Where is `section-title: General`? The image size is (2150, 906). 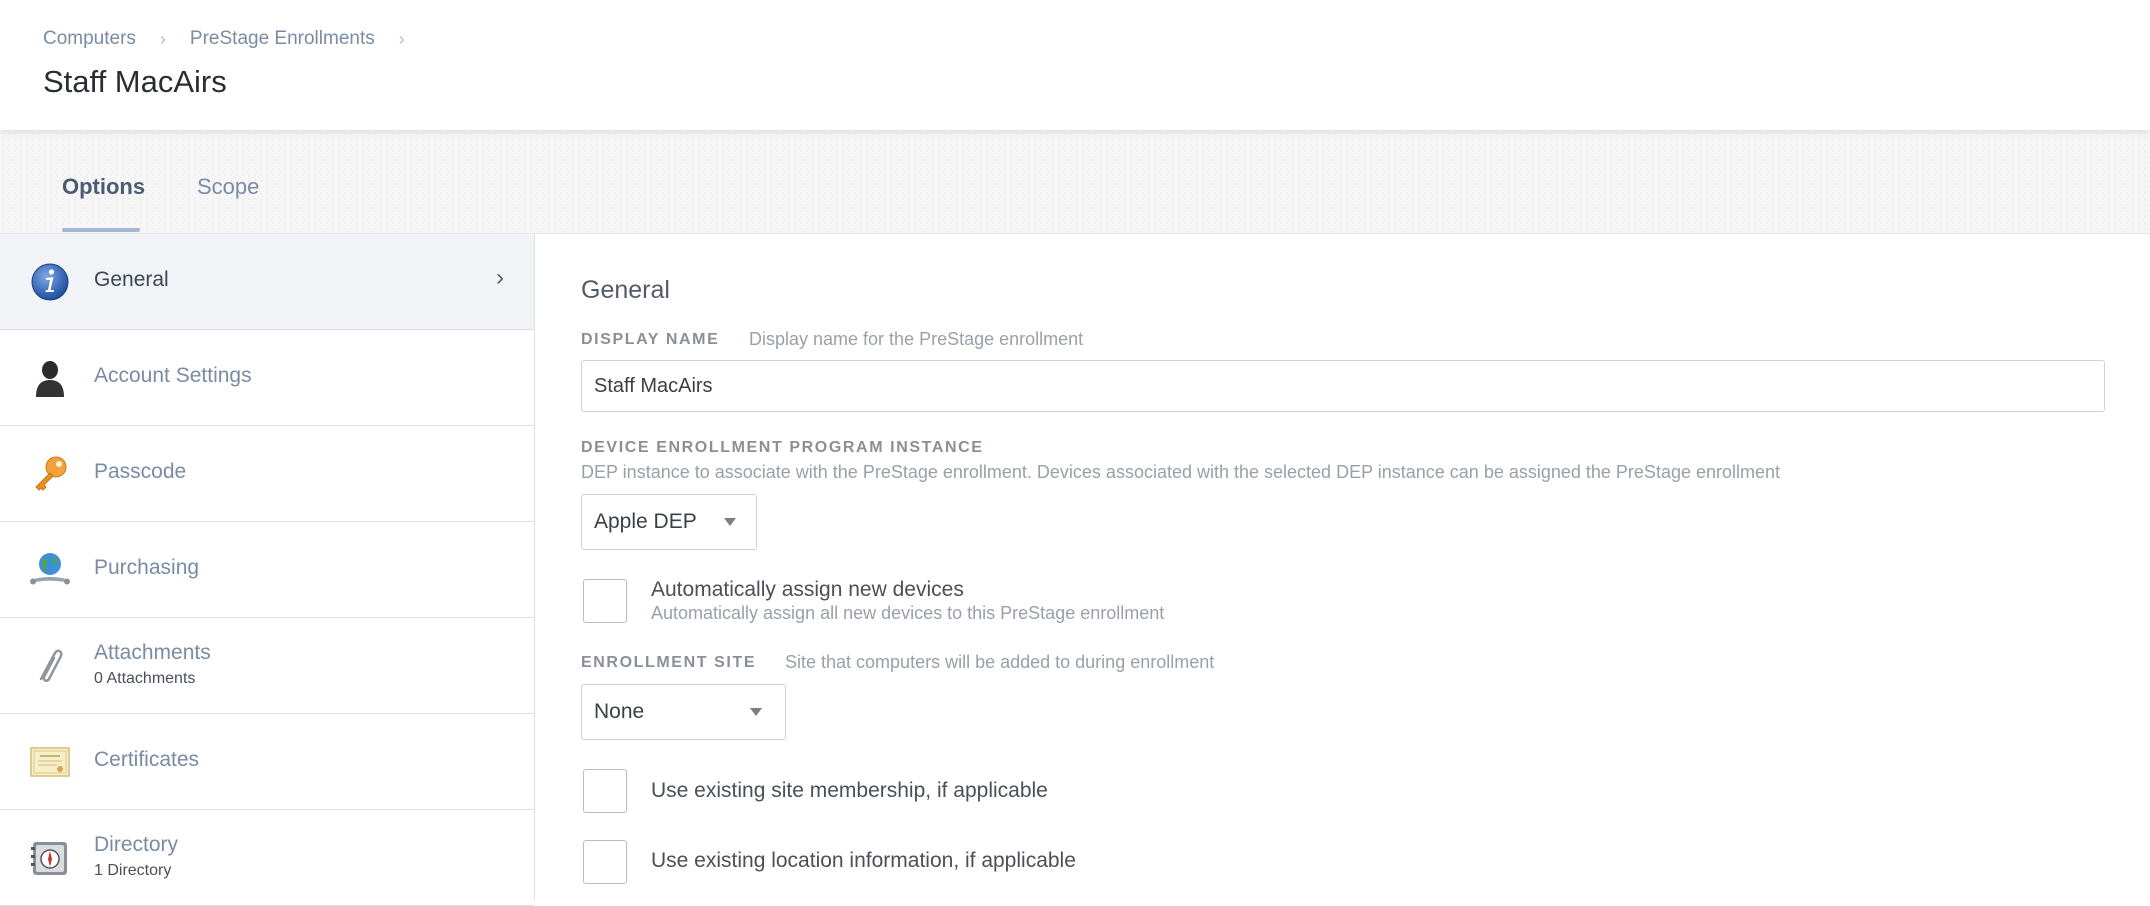 section-title: General is located at coordinates (625, 290).